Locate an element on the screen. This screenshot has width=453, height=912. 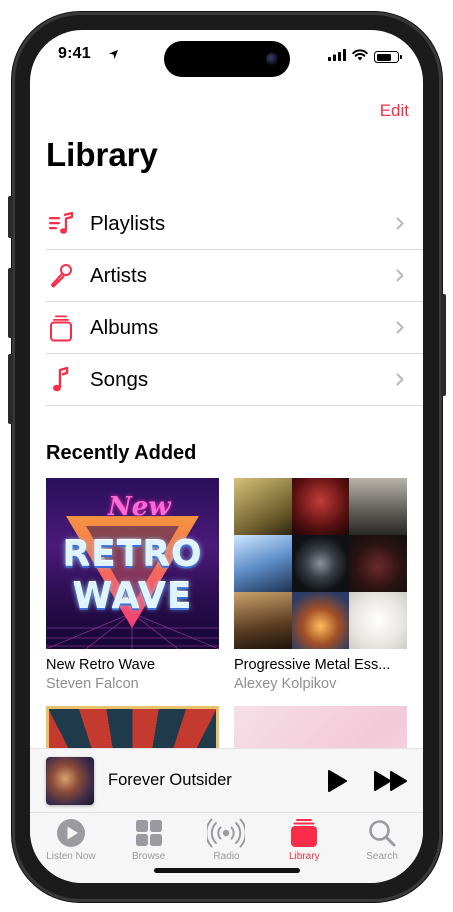
now-playing-title: Forever Outsider is located at coordinates (170, 780).